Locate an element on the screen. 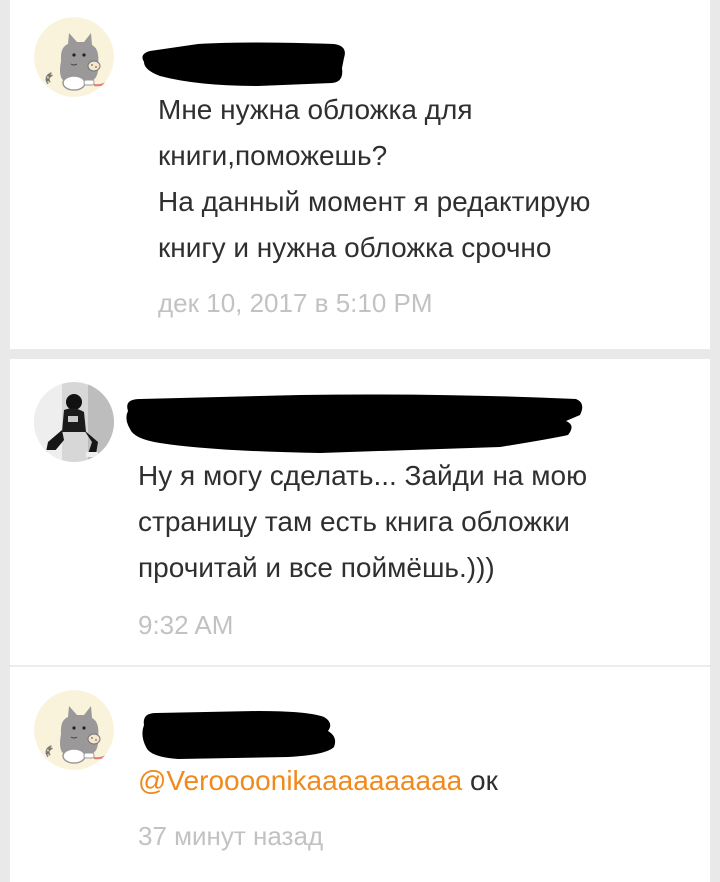 This screenshot has width=720, height=882. user-mention-link: @Veroooonikaaaaaaaaaa is located at coordinates (300, 780).